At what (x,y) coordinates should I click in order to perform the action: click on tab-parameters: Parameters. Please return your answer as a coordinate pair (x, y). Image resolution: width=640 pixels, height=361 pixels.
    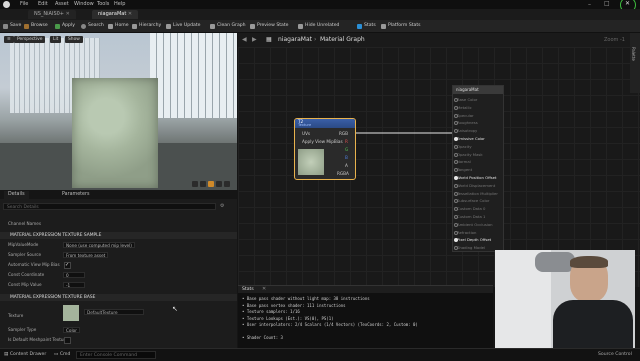
    Looking at the image, I should click on (75, 195).